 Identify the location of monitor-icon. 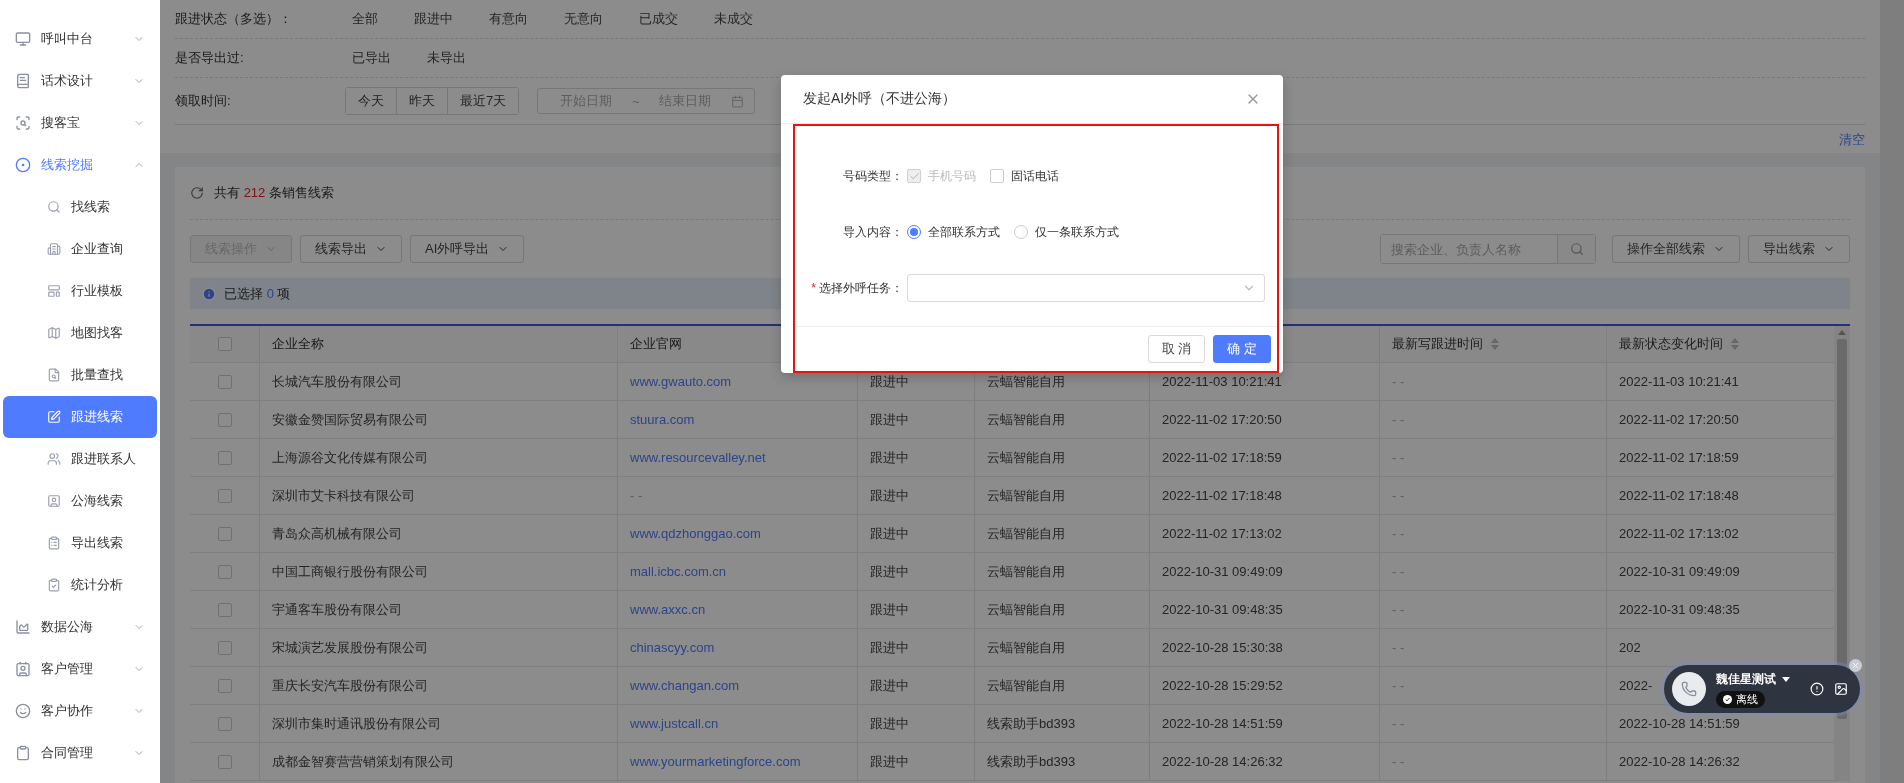
(23, 39).